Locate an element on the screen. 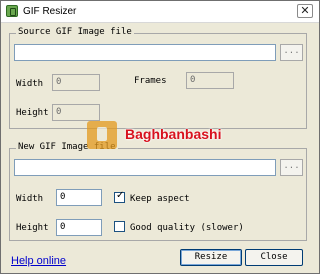  app-icon is located at coordinates (12, 11).